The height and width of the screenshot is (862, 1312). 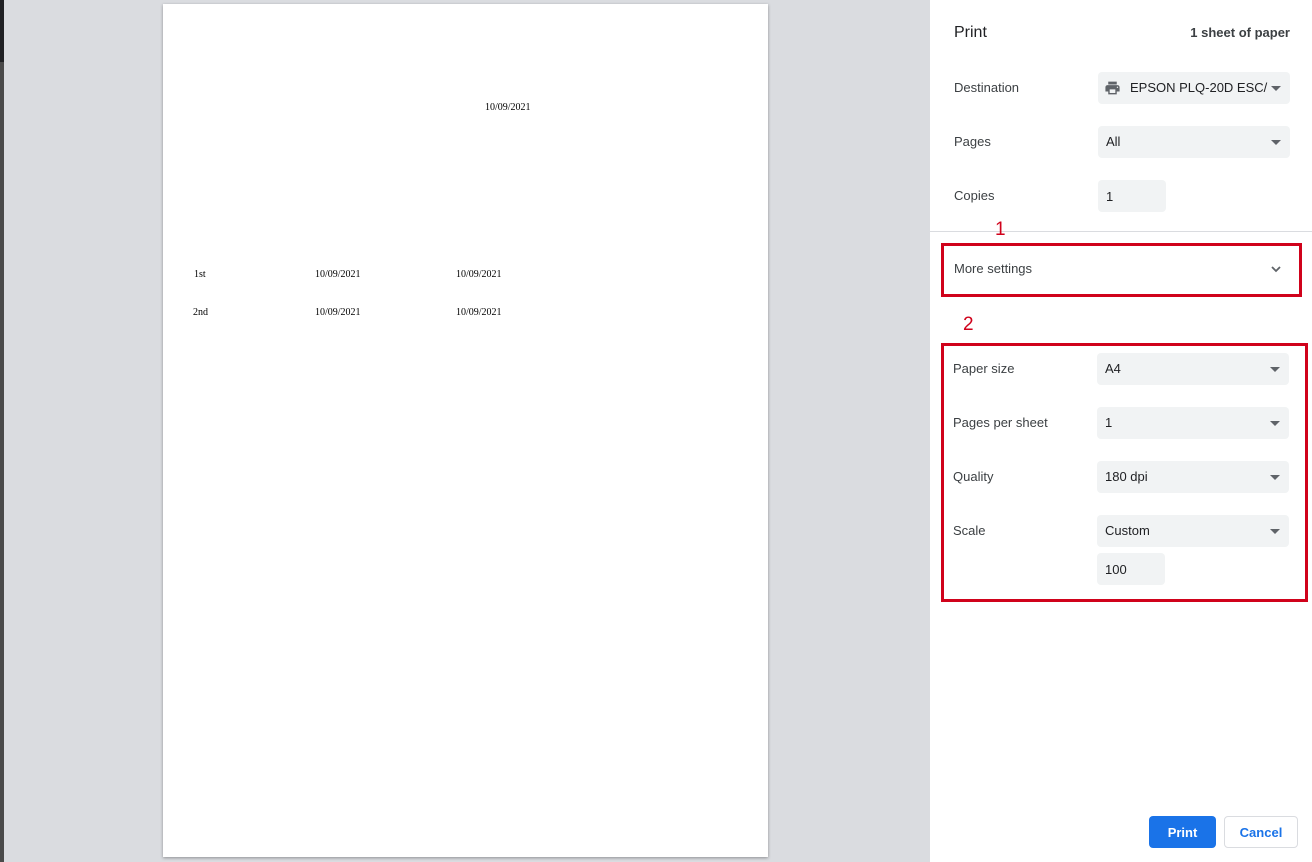 I want to click on divider, so click(x=1121, y=231).